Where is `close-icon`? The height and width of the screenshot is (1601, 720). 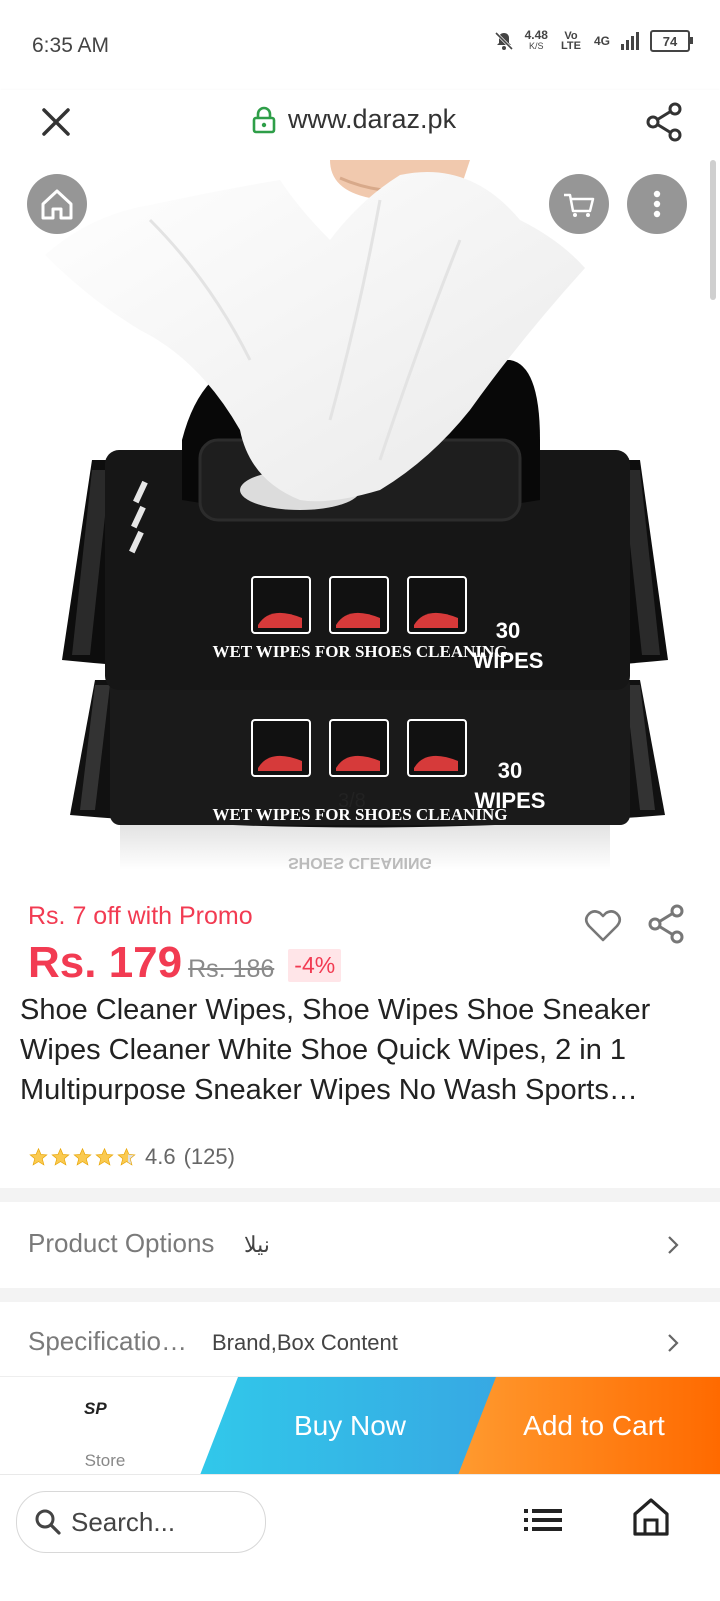 close-icon is located at coordinates (56, 122).